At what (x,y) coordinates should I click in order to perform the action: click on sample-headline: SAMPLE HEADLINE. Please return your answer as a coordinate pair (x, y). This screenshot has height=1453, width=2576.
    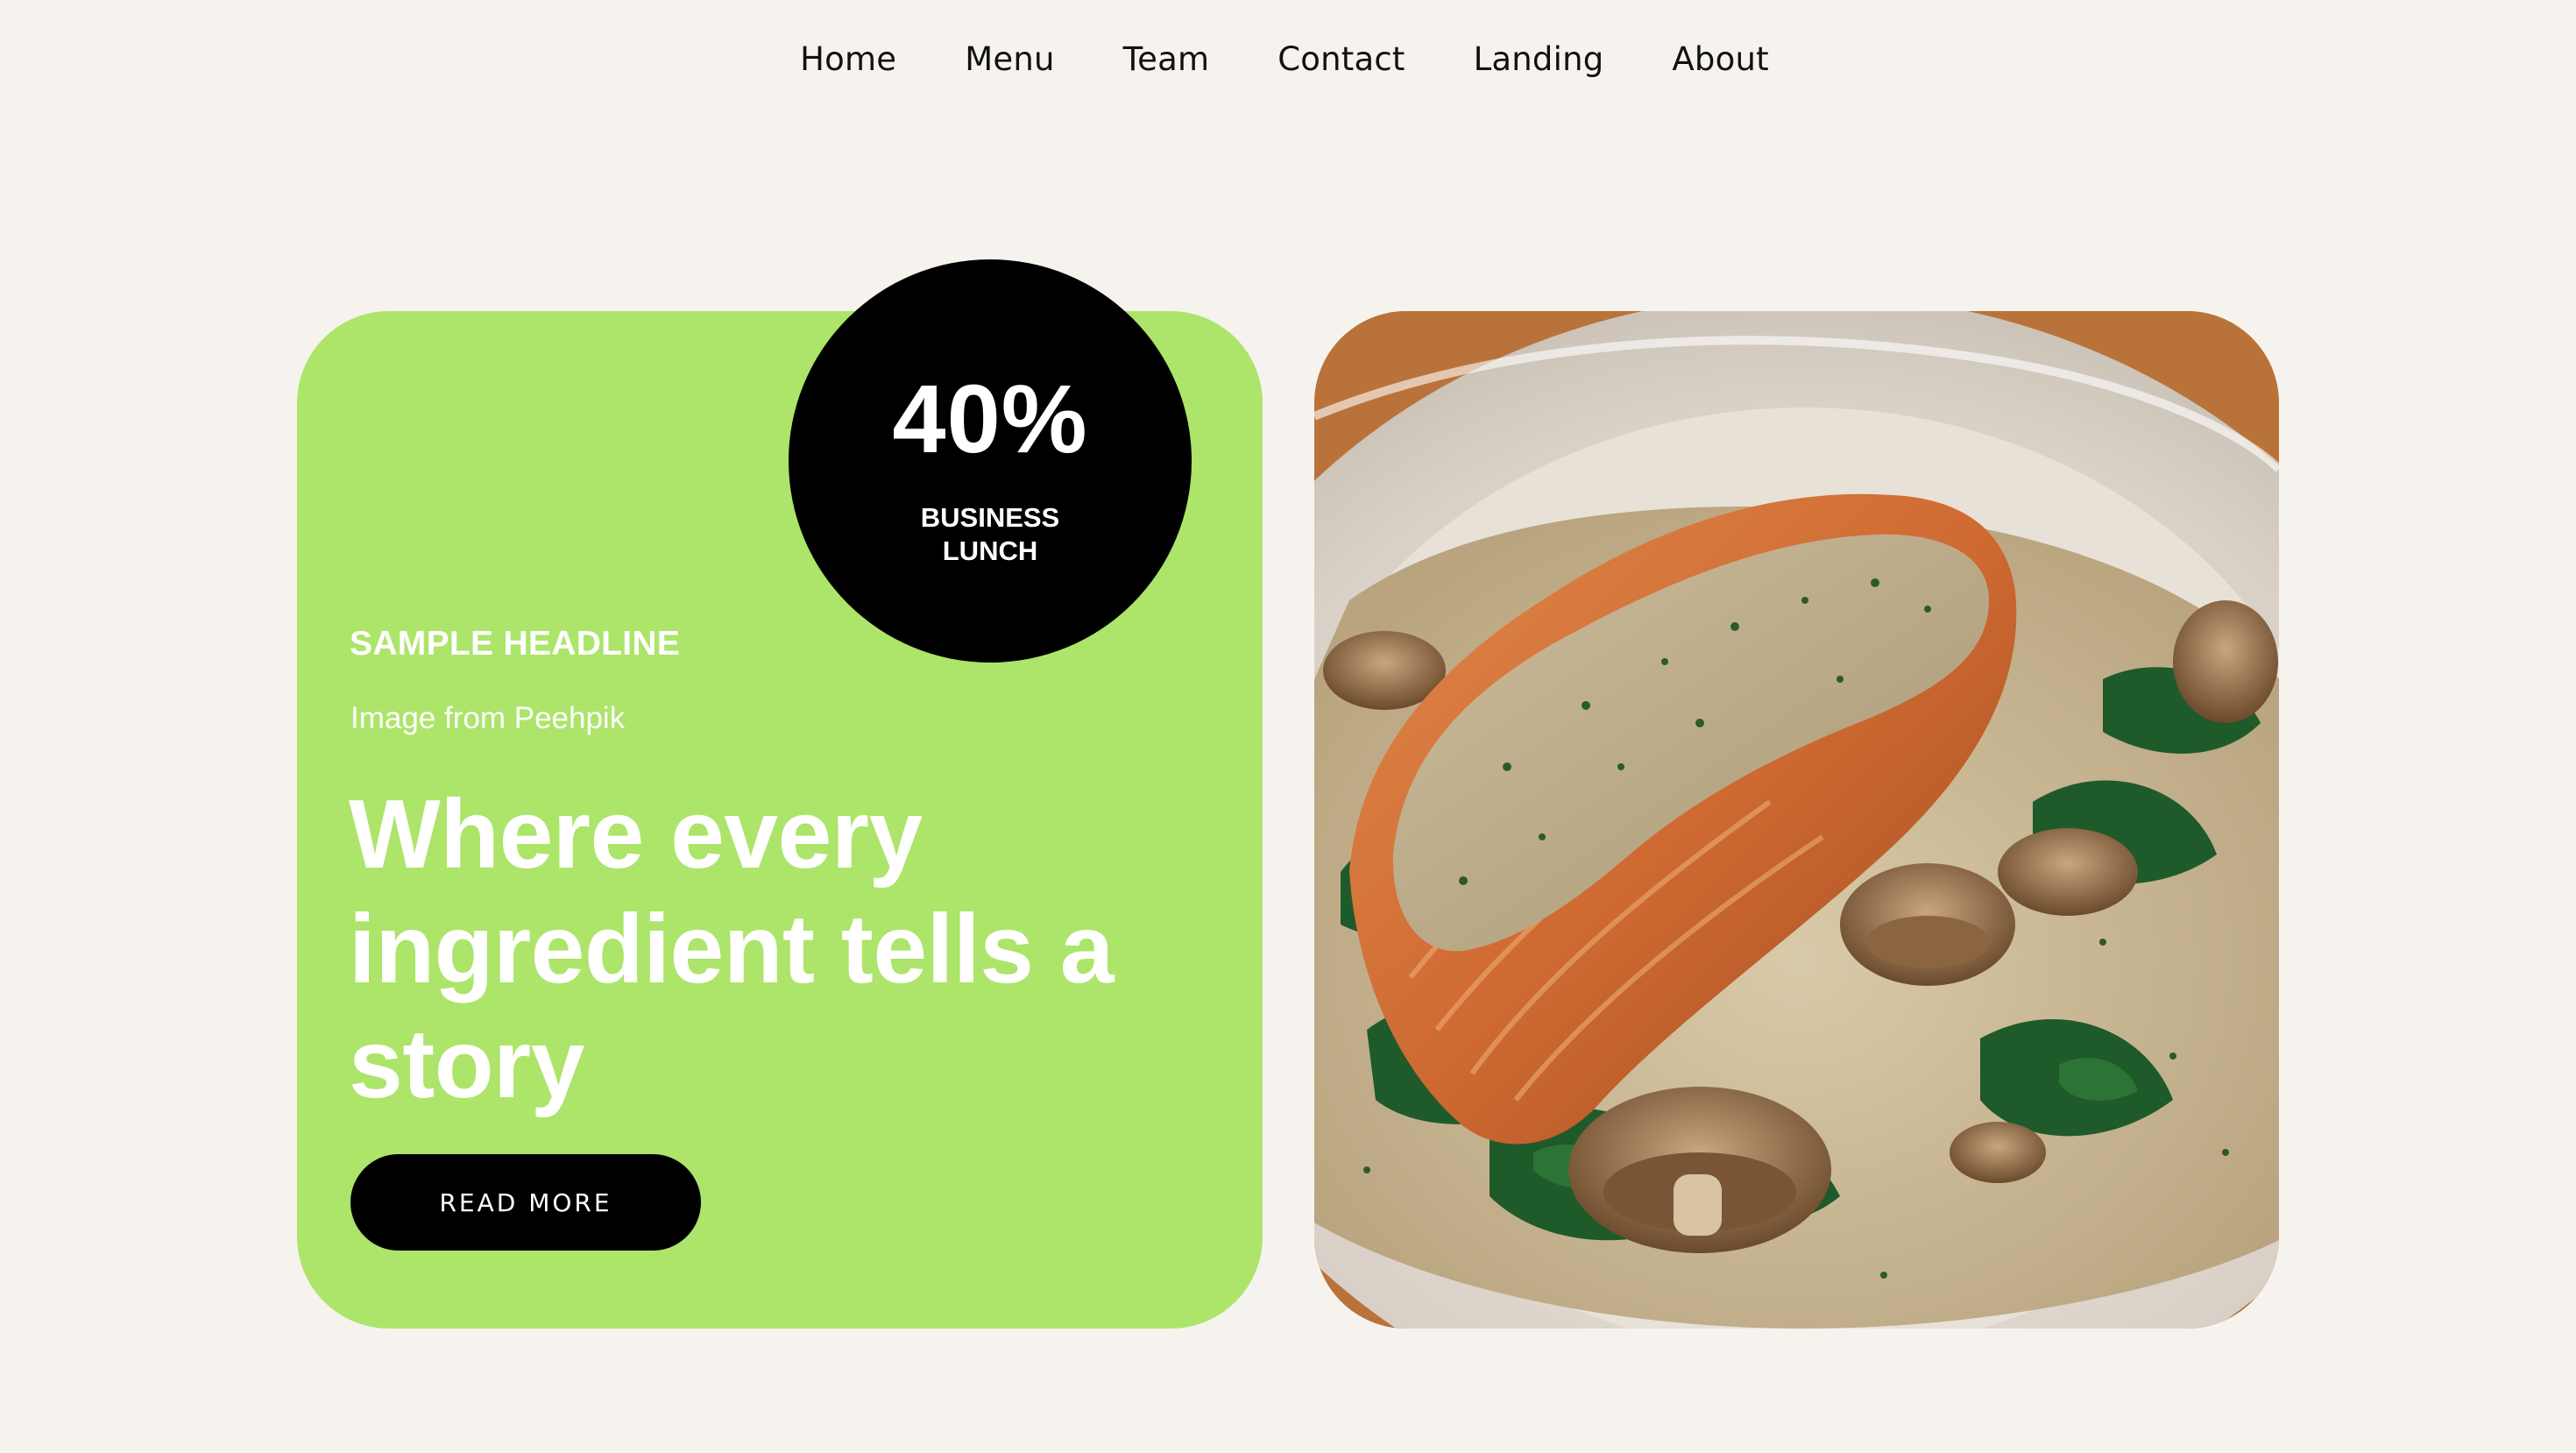
    Looking at the image, I should click on (515, 644).